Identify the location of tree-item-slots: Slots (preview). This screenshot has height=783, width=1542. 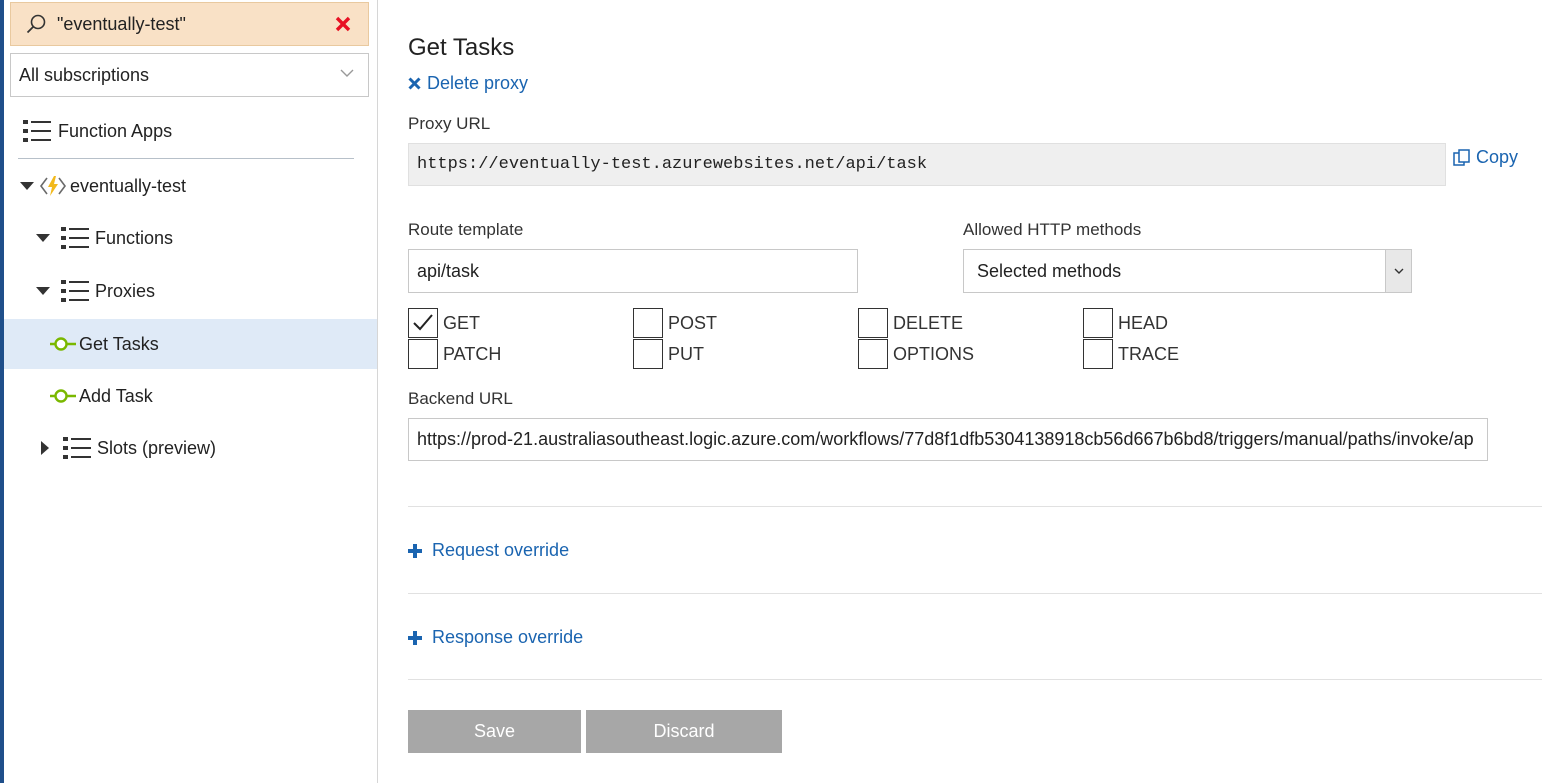
(190, 448).